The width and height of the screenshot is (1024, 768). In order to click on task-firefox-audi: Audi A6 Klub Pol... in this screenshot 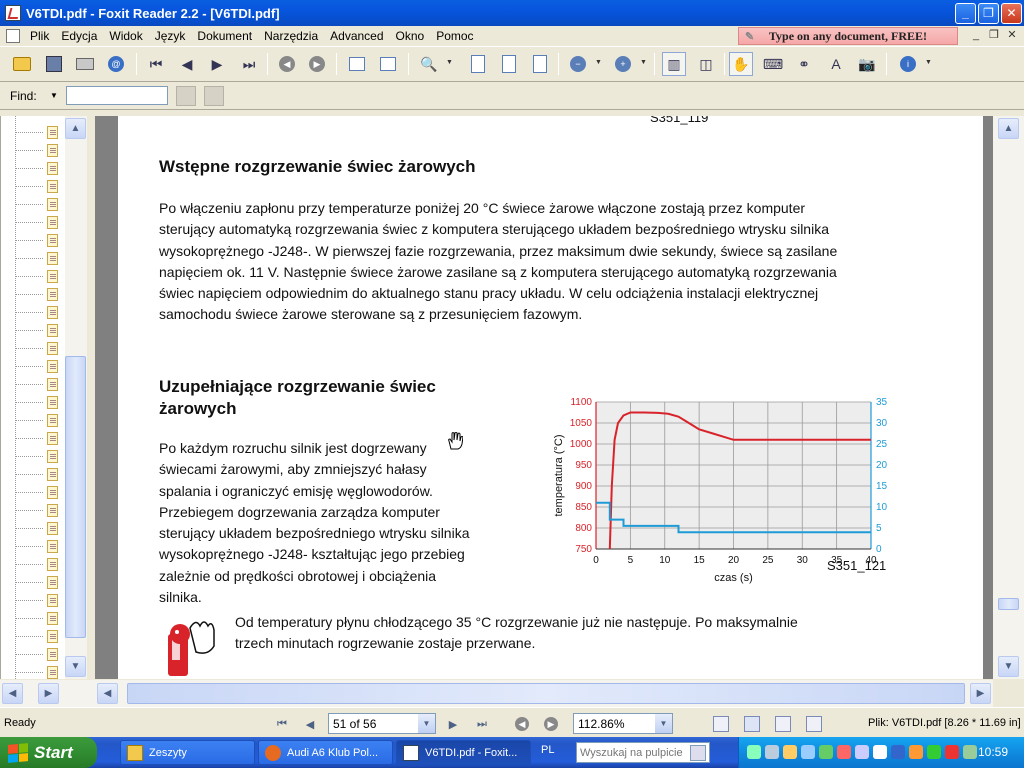, I will do `click(325, 752)`.